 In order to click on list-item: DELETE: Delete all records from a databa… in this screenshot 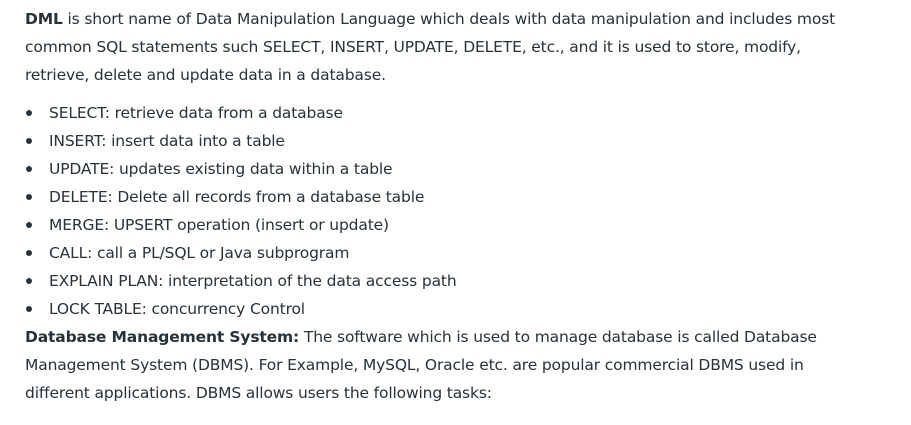, I will do `click(440, 197)`.